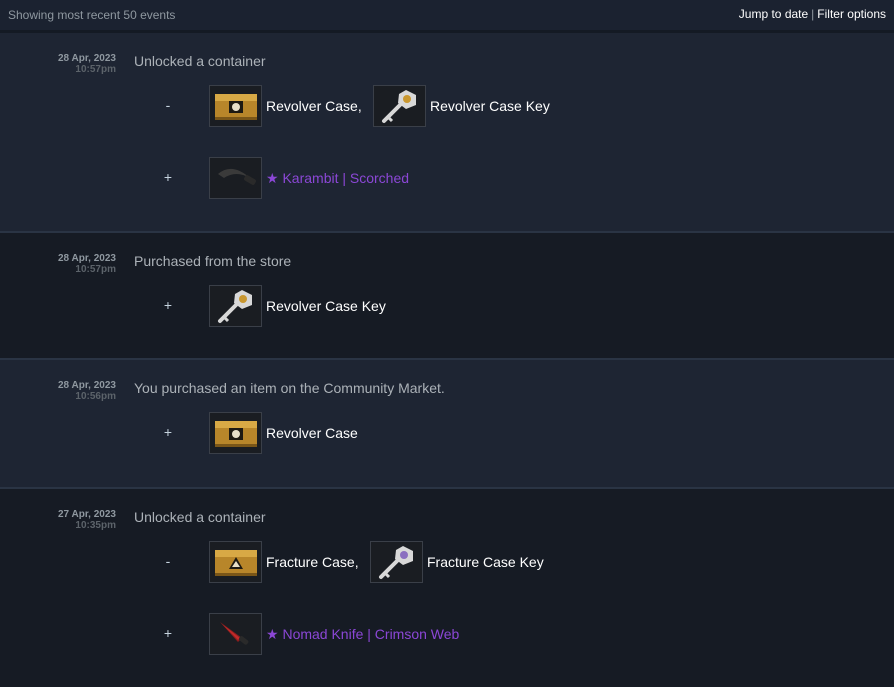  I want to click on item-name: Revolver Case,, so click(314, 106).